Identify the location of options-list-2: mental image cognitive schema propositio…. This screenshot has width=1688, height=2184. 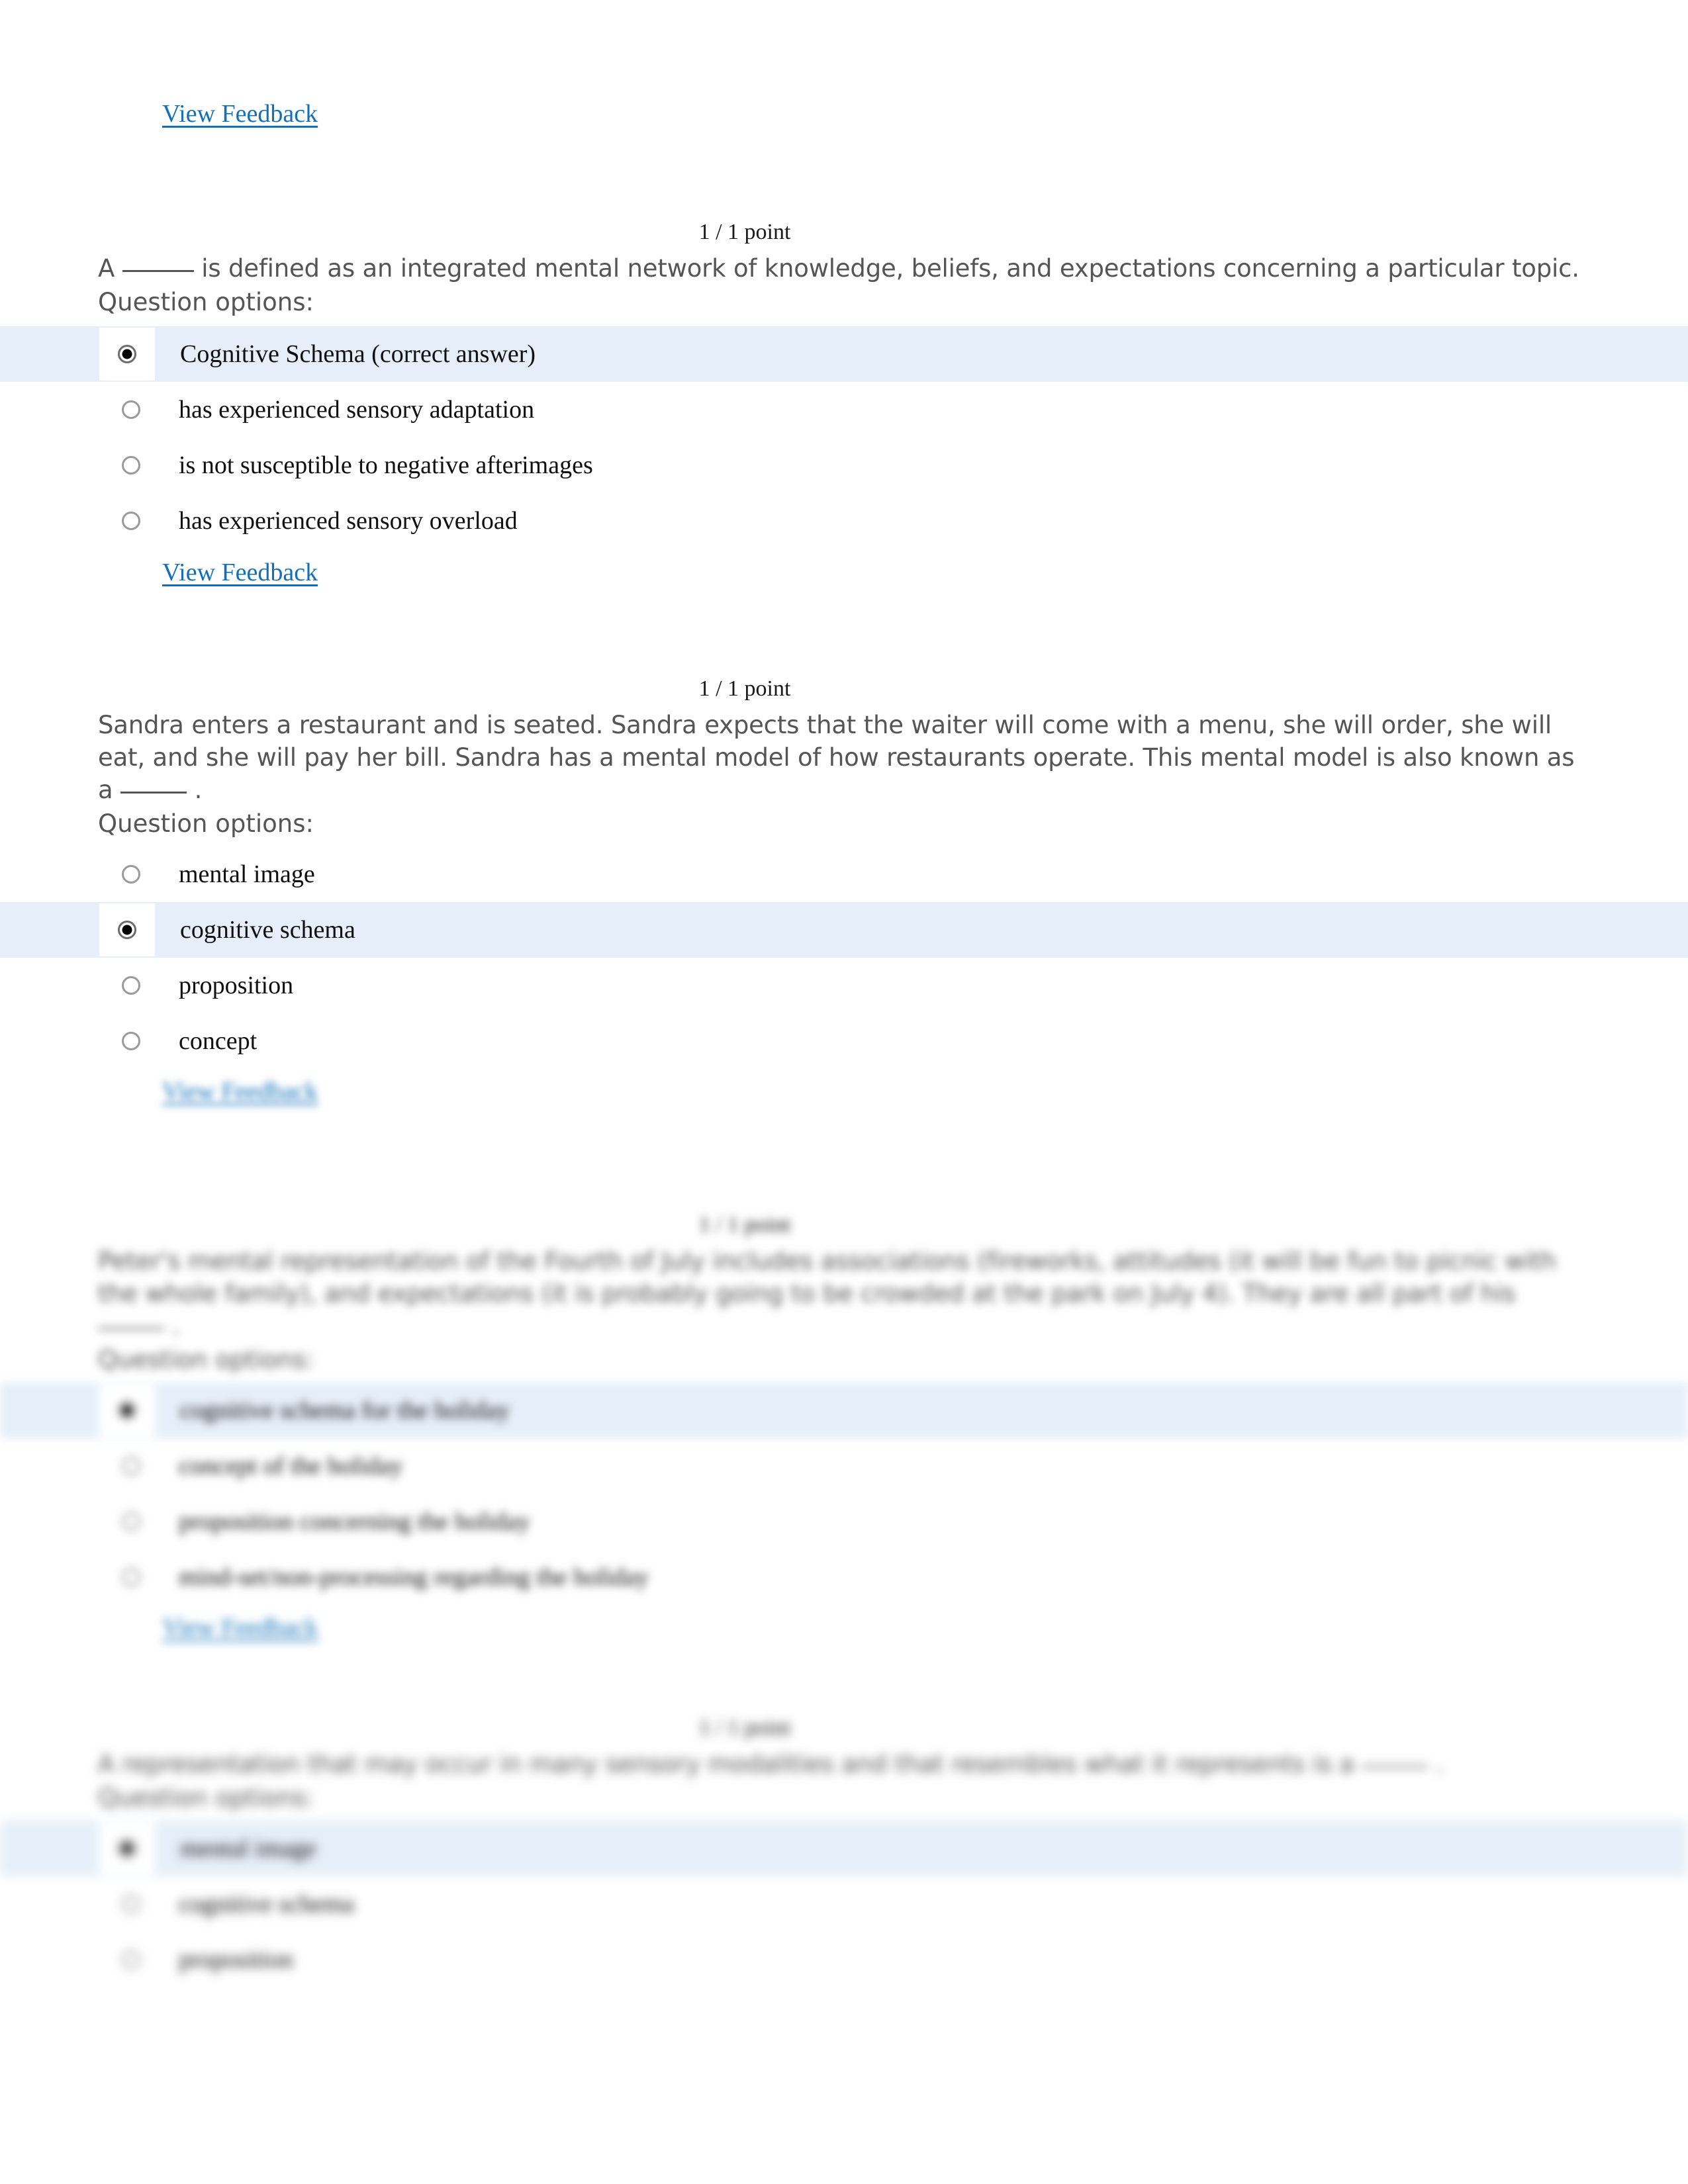
(844, 957).